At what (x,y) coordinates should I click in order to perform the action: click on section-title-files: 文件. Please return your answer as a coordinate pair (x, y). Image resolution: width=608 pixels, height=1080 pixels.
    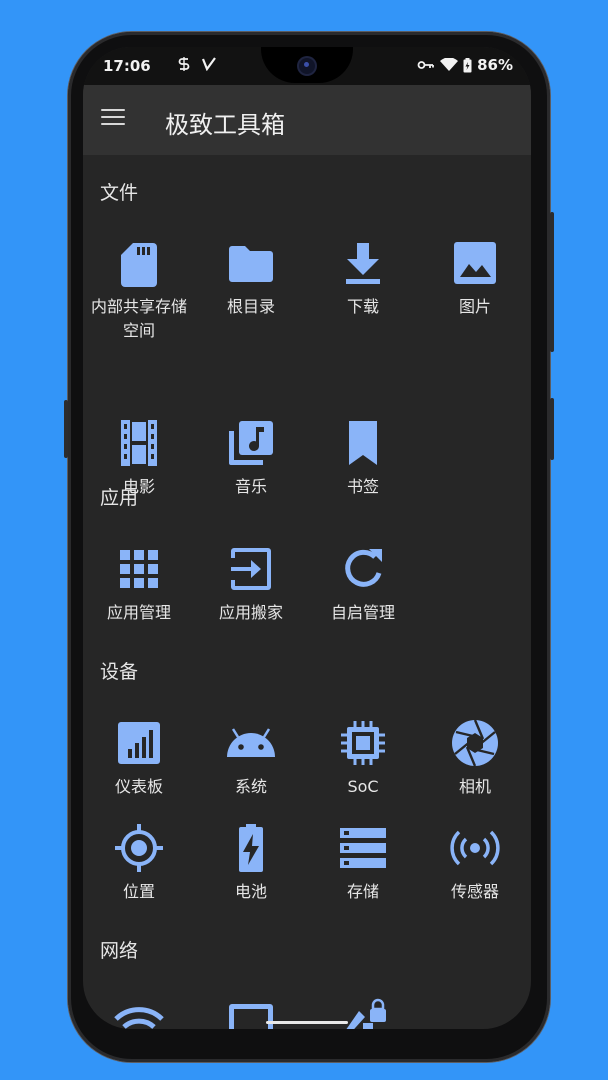
    Looking at the image, I should click on (119, 193).